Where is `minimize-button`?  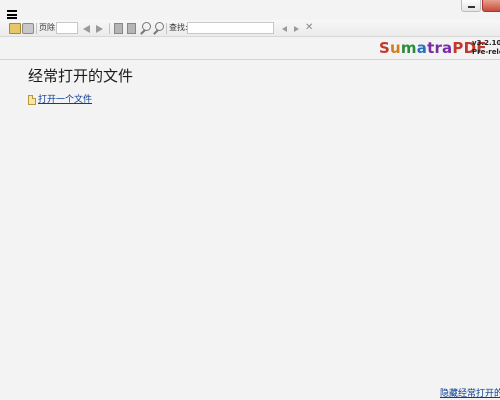 minimize-button is located at coordinates (471, 6).